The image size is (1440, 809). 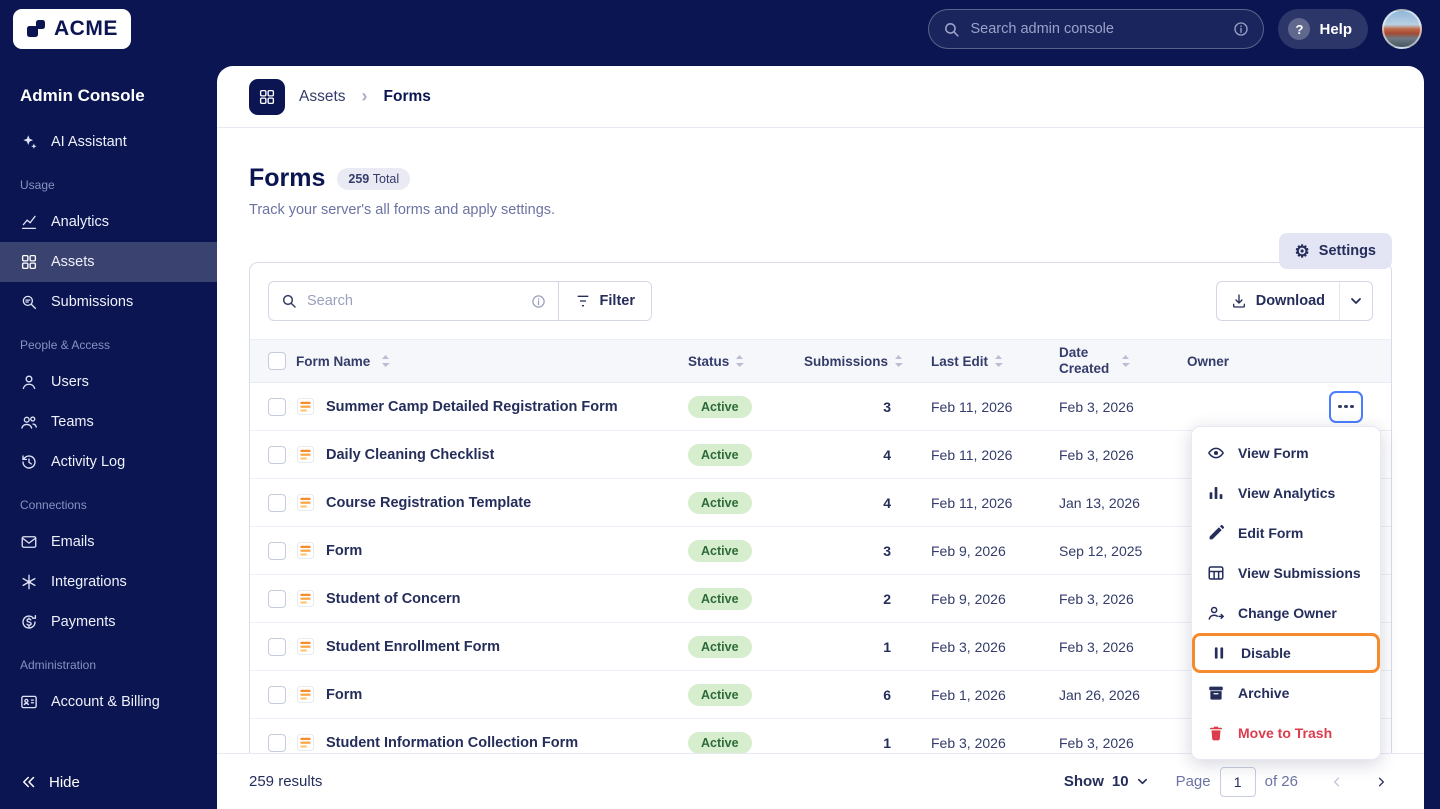 What do you see at coordinates (1193, 781) in the screenshot?
I see `page-label: Page` at bounding box center [1193, 781].